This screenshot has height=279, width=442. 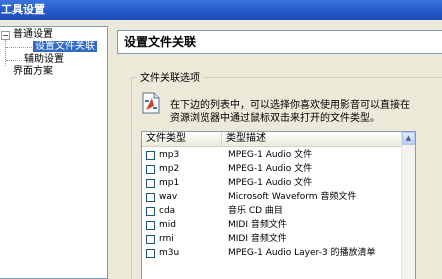 I want to click on list-item: rmi MIDI 音频文件, so click(x=273, y=239).